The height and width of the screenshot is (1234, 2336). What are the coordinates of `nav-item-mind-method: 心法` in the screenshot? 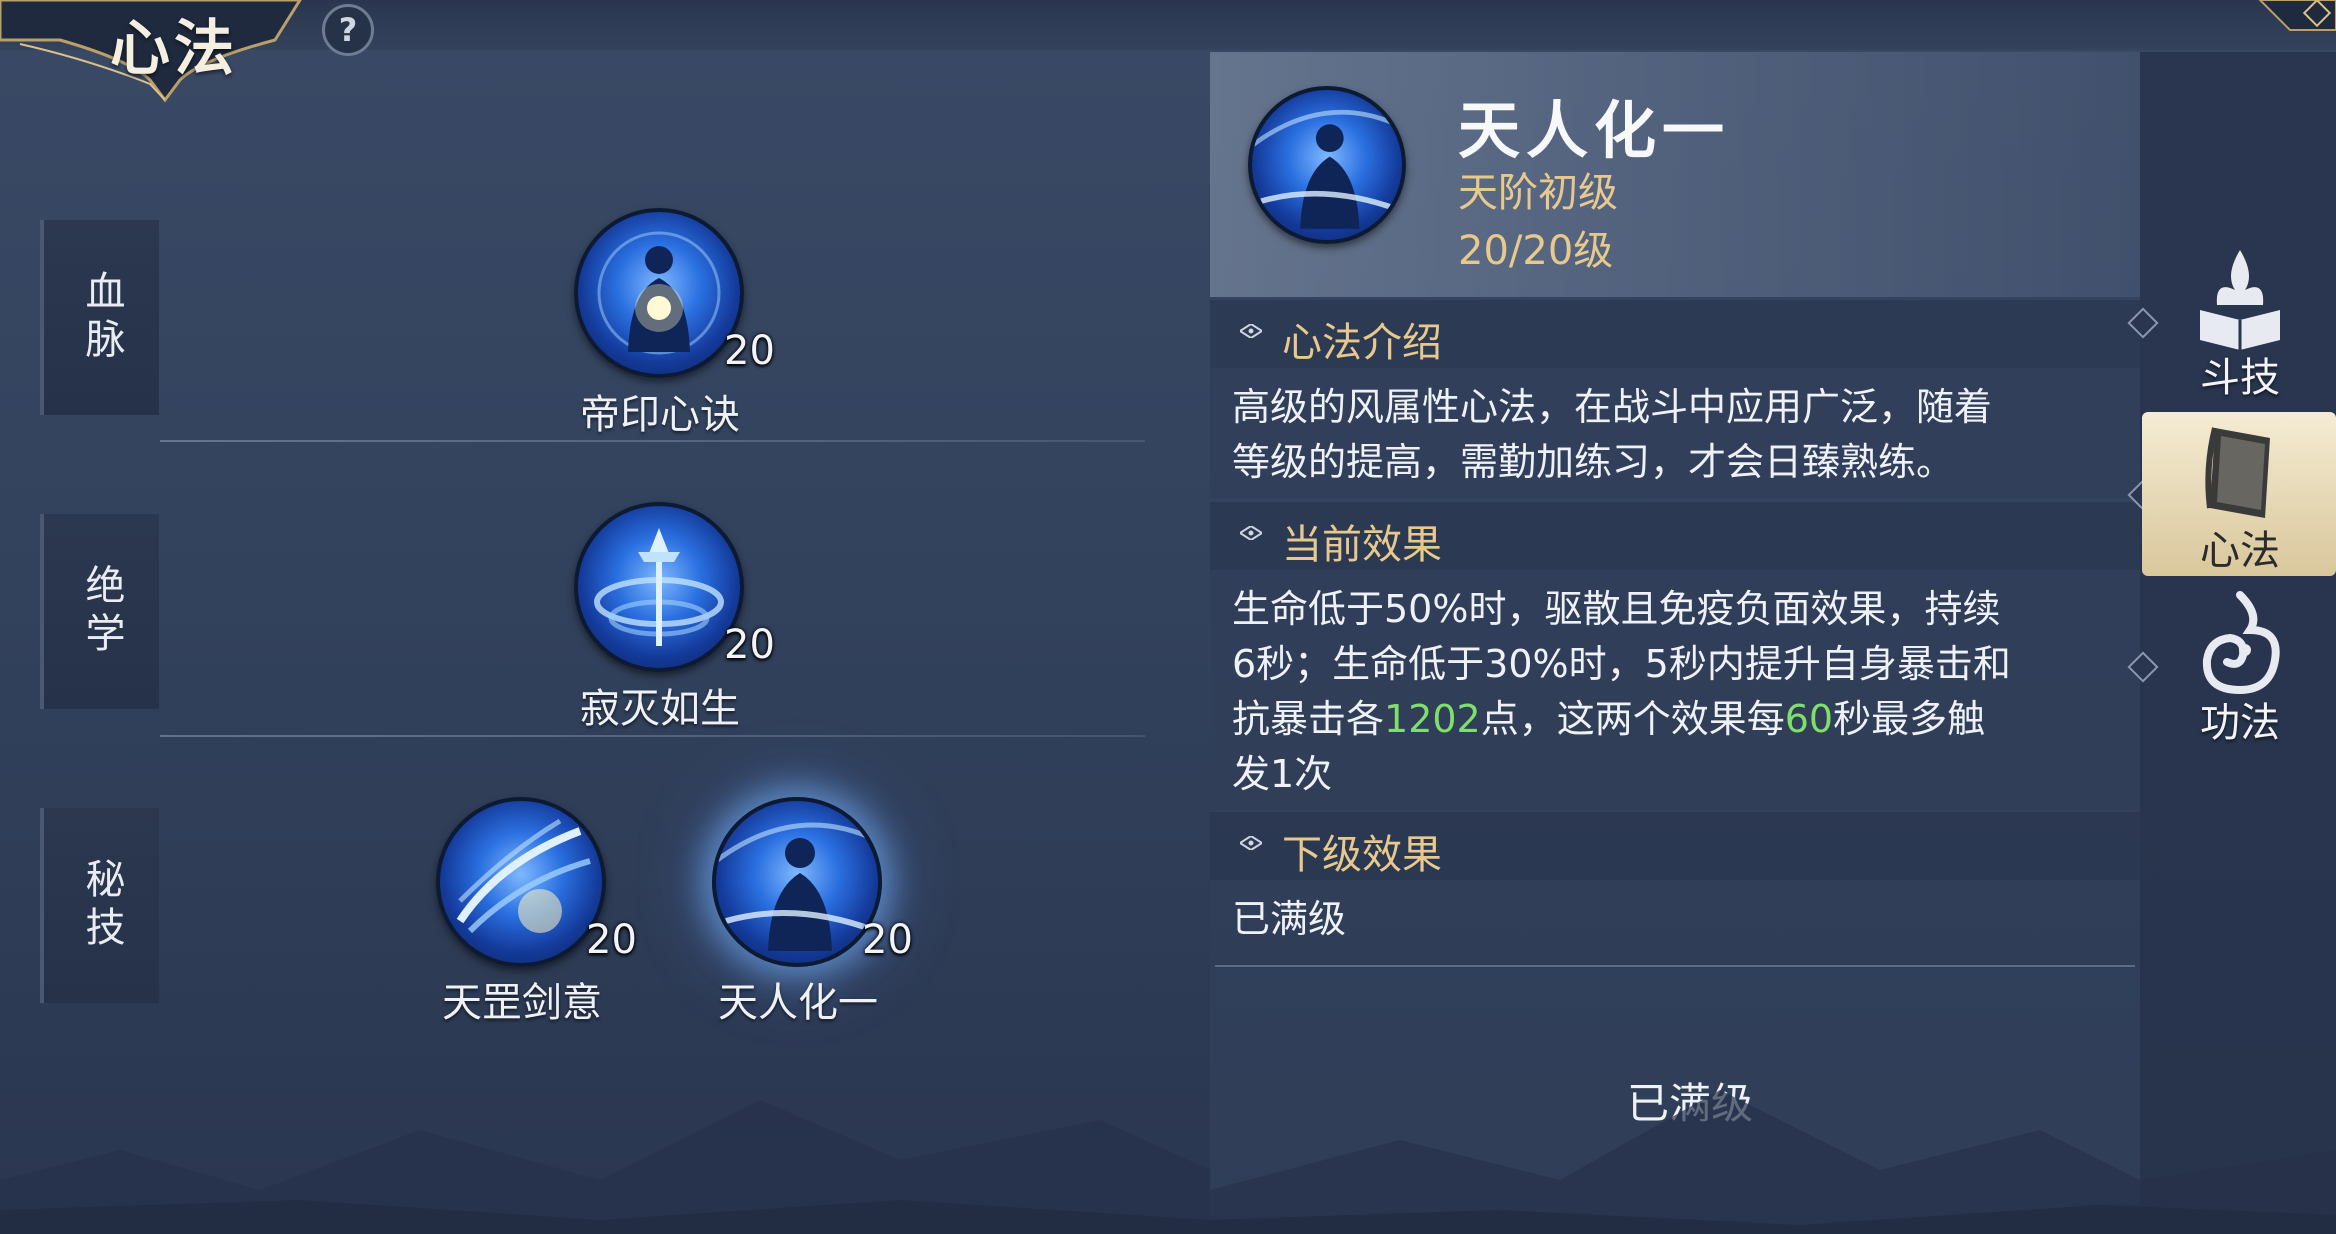 It's located at (2240, 498).